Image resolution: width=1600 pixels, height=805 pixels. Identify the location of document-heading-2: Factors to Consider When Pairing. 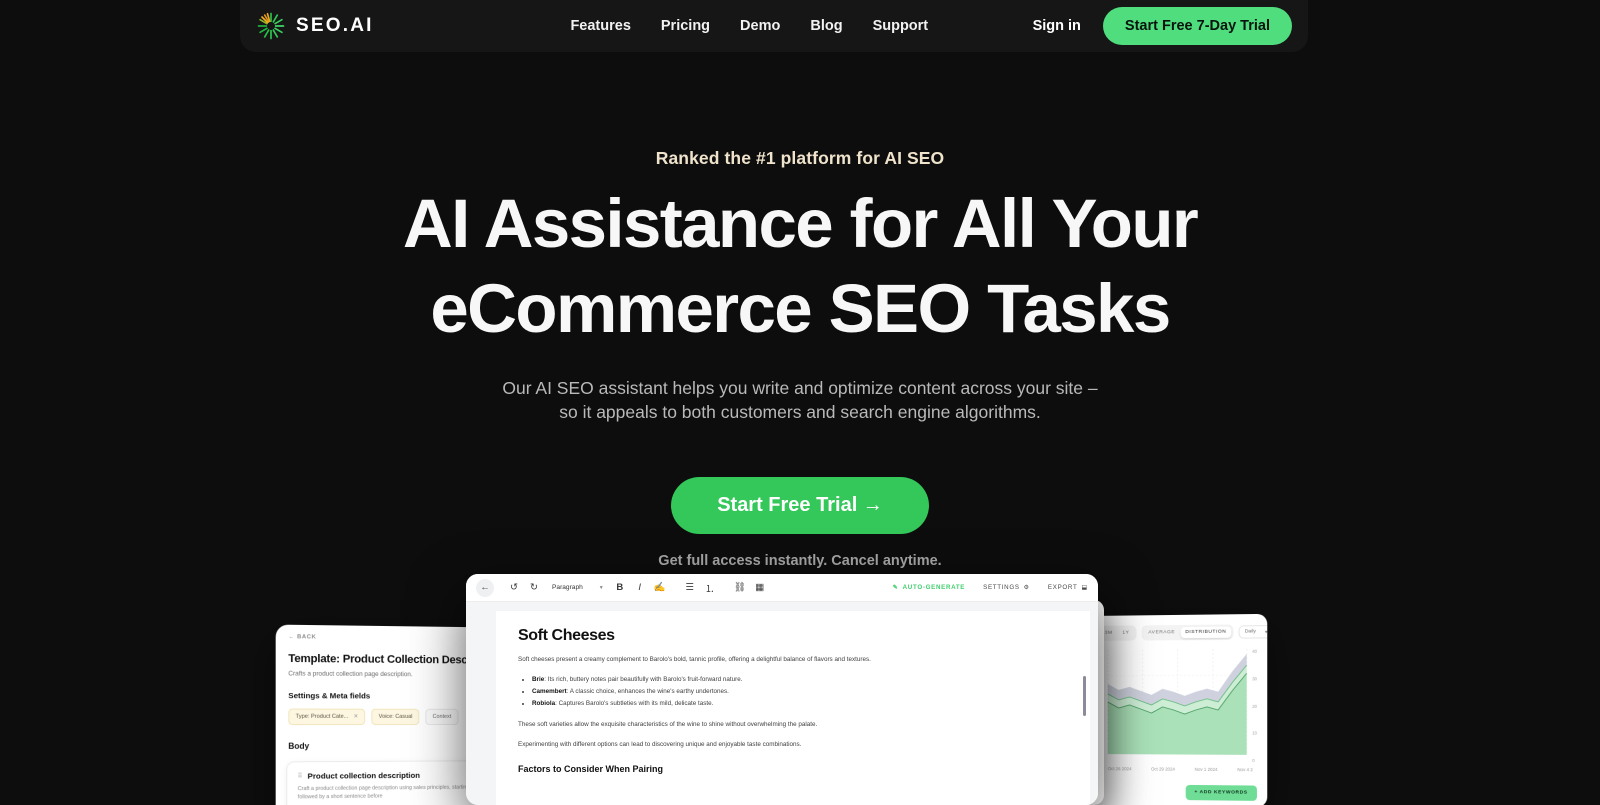
(591, 769).